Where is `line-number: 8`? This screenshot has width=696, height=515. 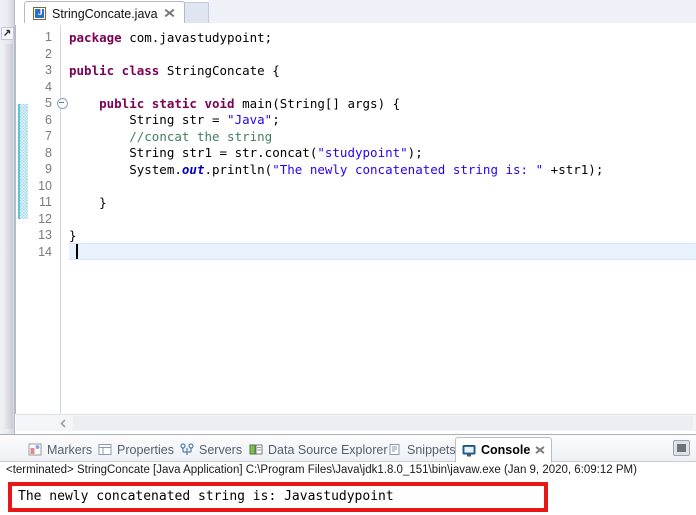 line-number: 8 is located at coordinates (48, 152).